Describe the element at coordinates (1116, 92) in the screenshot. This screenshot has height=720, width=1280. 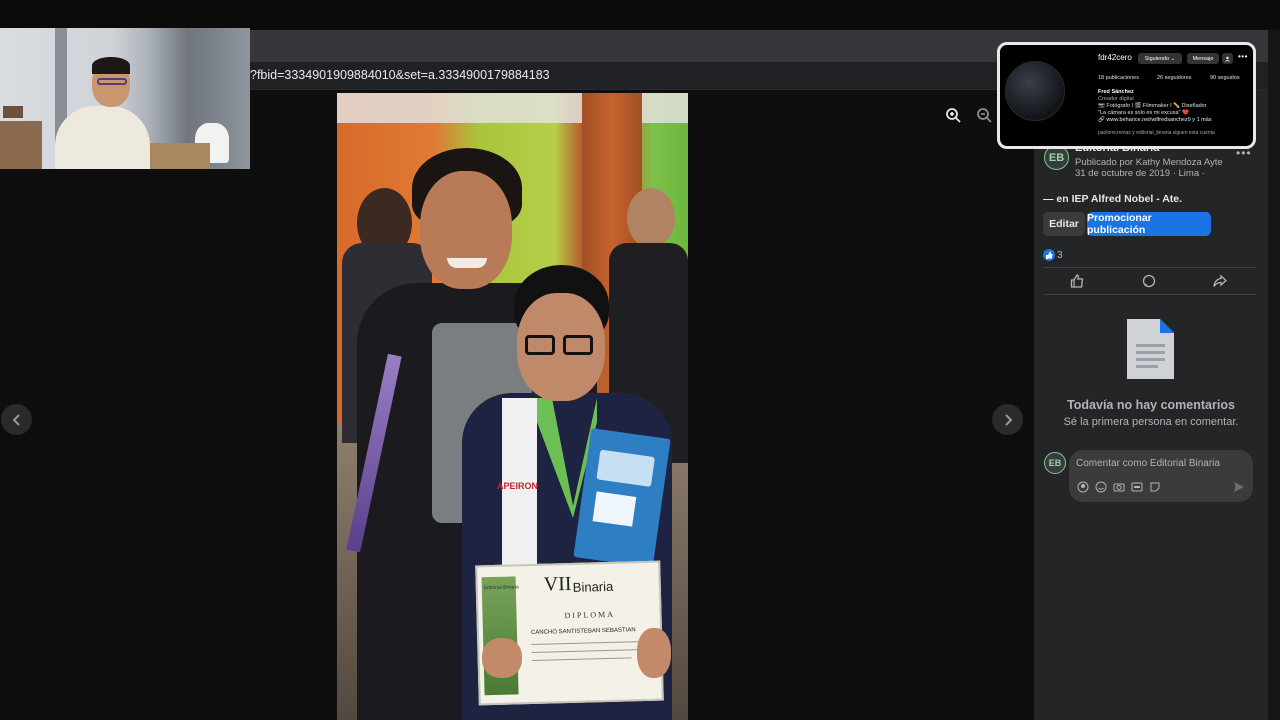
I see `ig-name: Fred Sánchez` at that location.